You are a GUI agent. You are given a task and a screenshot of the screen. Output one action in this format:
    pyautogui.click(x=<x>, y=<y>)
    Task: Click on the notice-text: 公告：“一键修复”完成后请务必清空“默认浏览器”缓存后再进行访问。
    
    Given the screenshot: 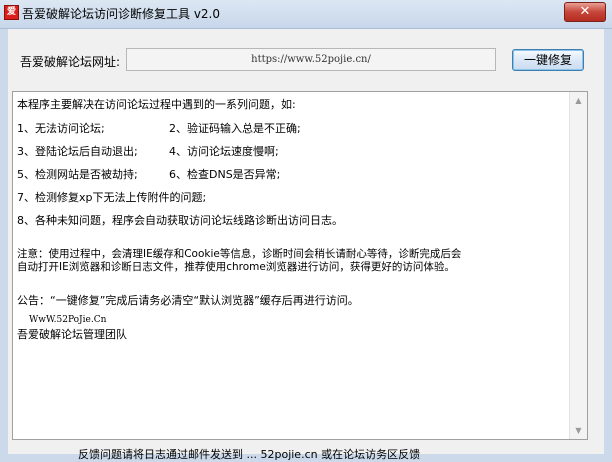 What is the action you would take?
    pyautogui.click(x=188, y=300)
    